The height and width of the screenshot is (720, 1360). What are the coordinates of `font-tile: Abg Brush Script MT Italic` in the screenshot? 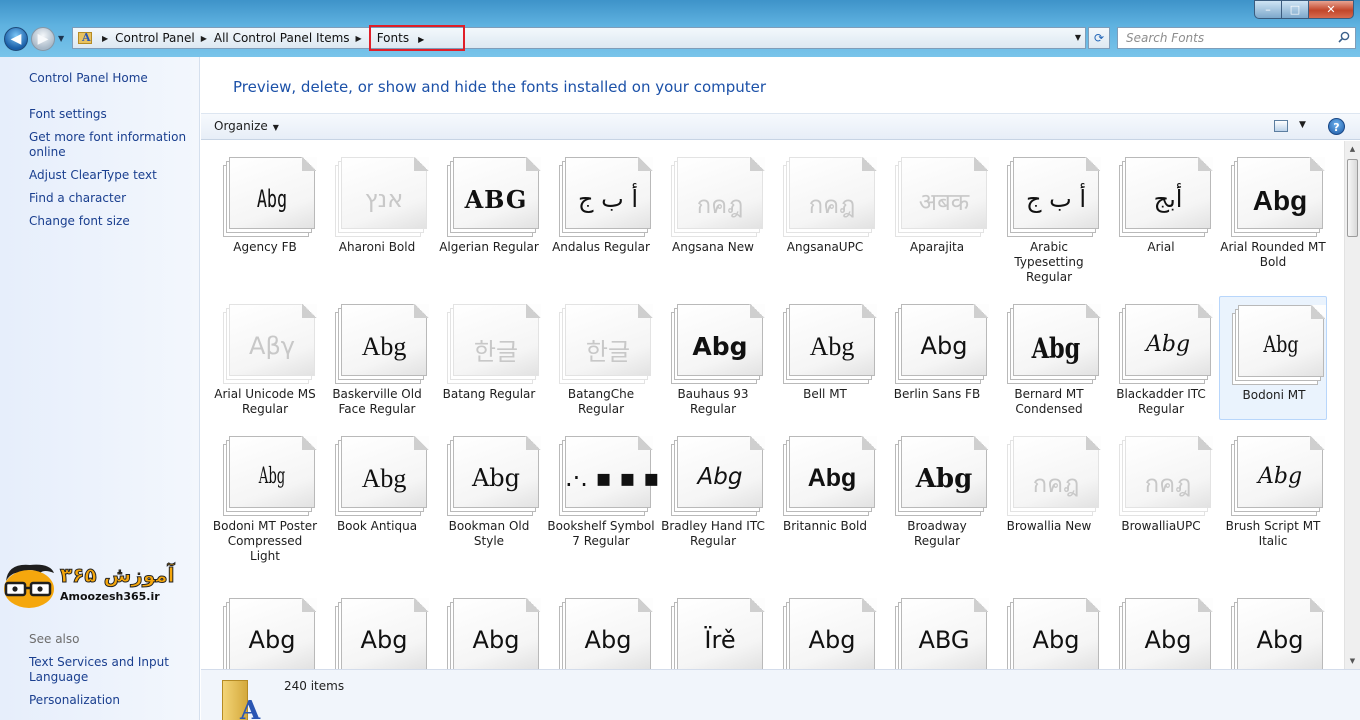 It's located at (1273, 507).